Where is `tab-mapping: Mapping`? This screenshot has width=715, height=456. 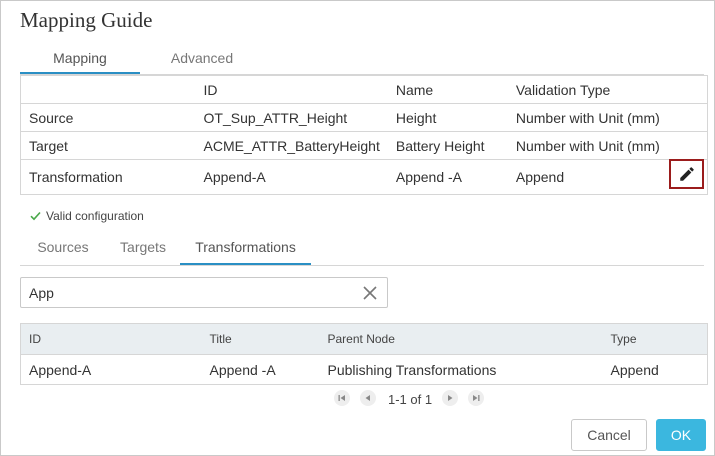 tab-mapping: Mapping is located at coordinates (80, 58).